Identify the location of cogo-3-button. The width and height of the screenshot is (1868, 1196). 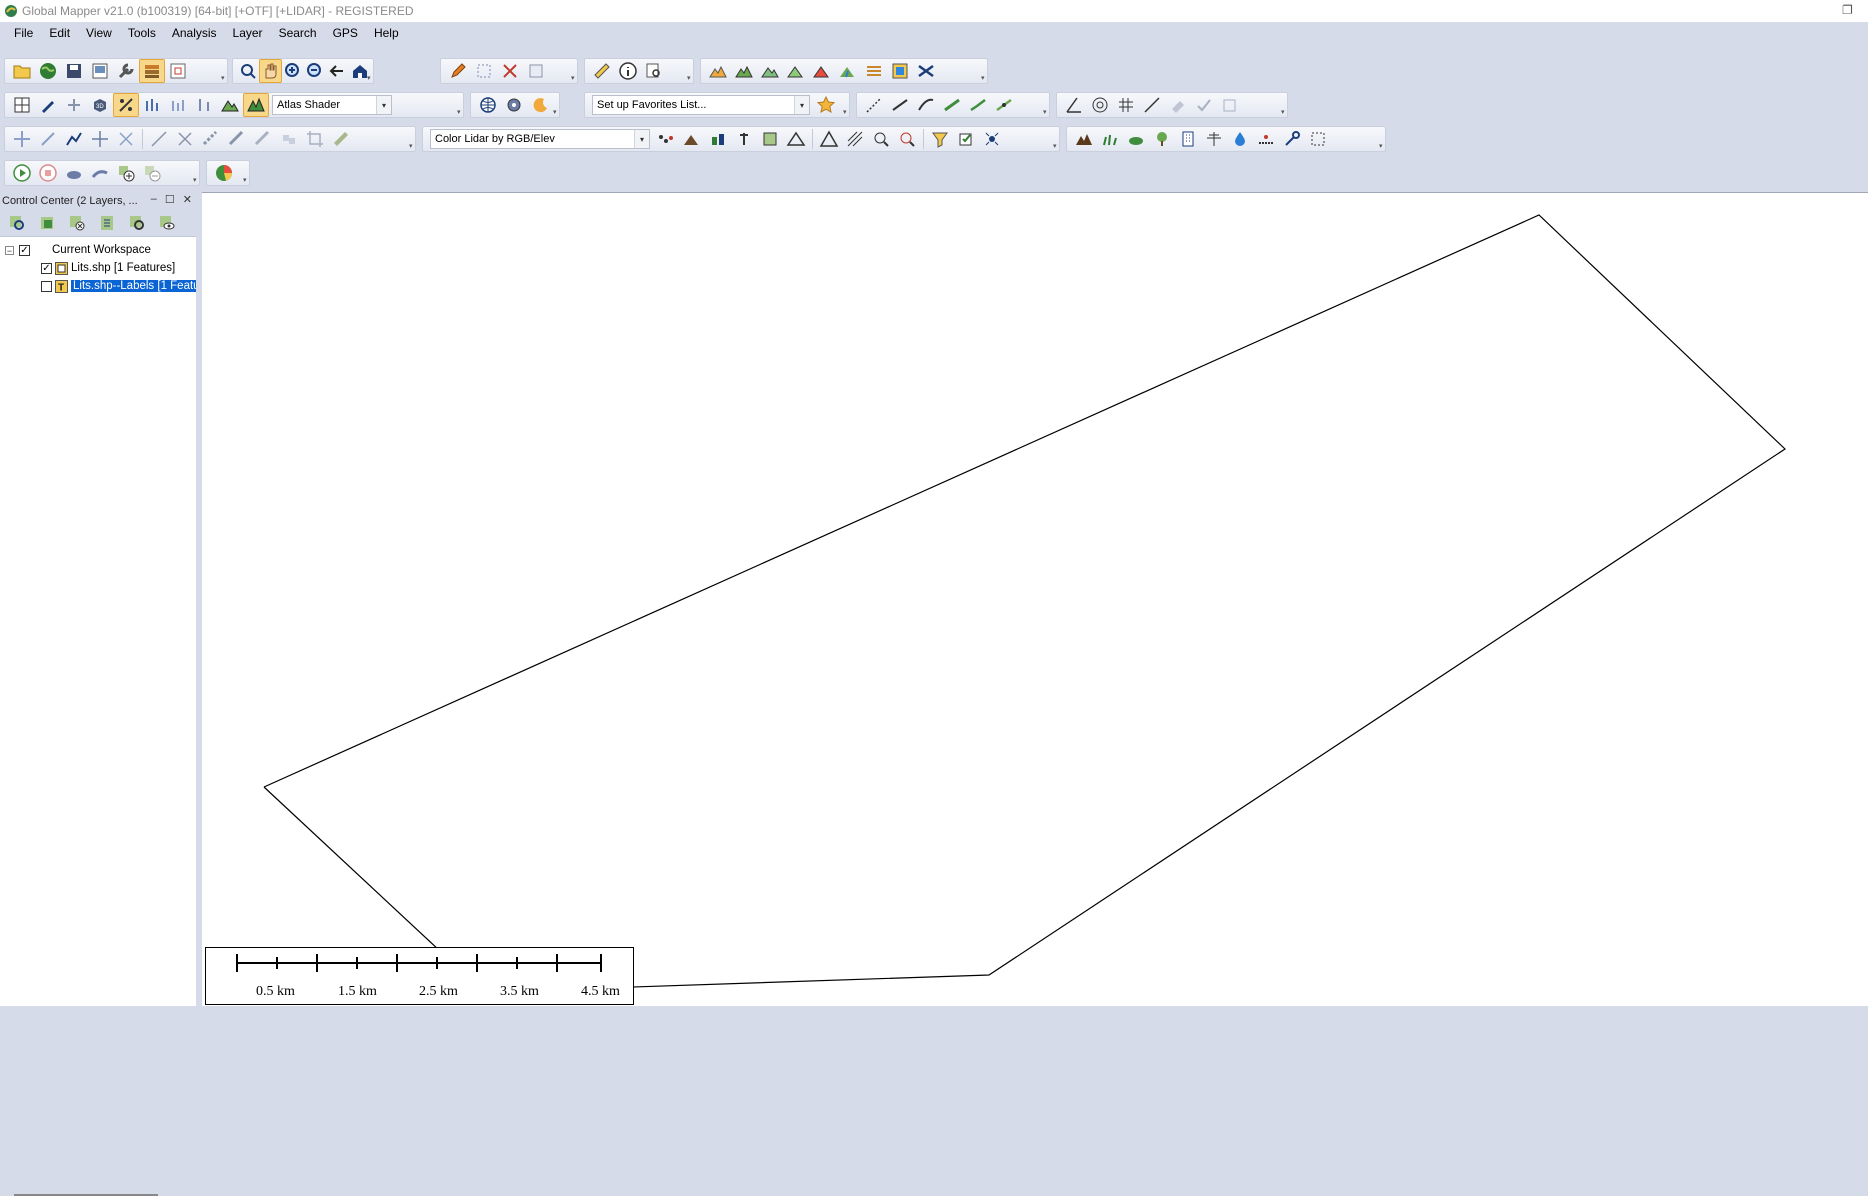
(1126, 105).